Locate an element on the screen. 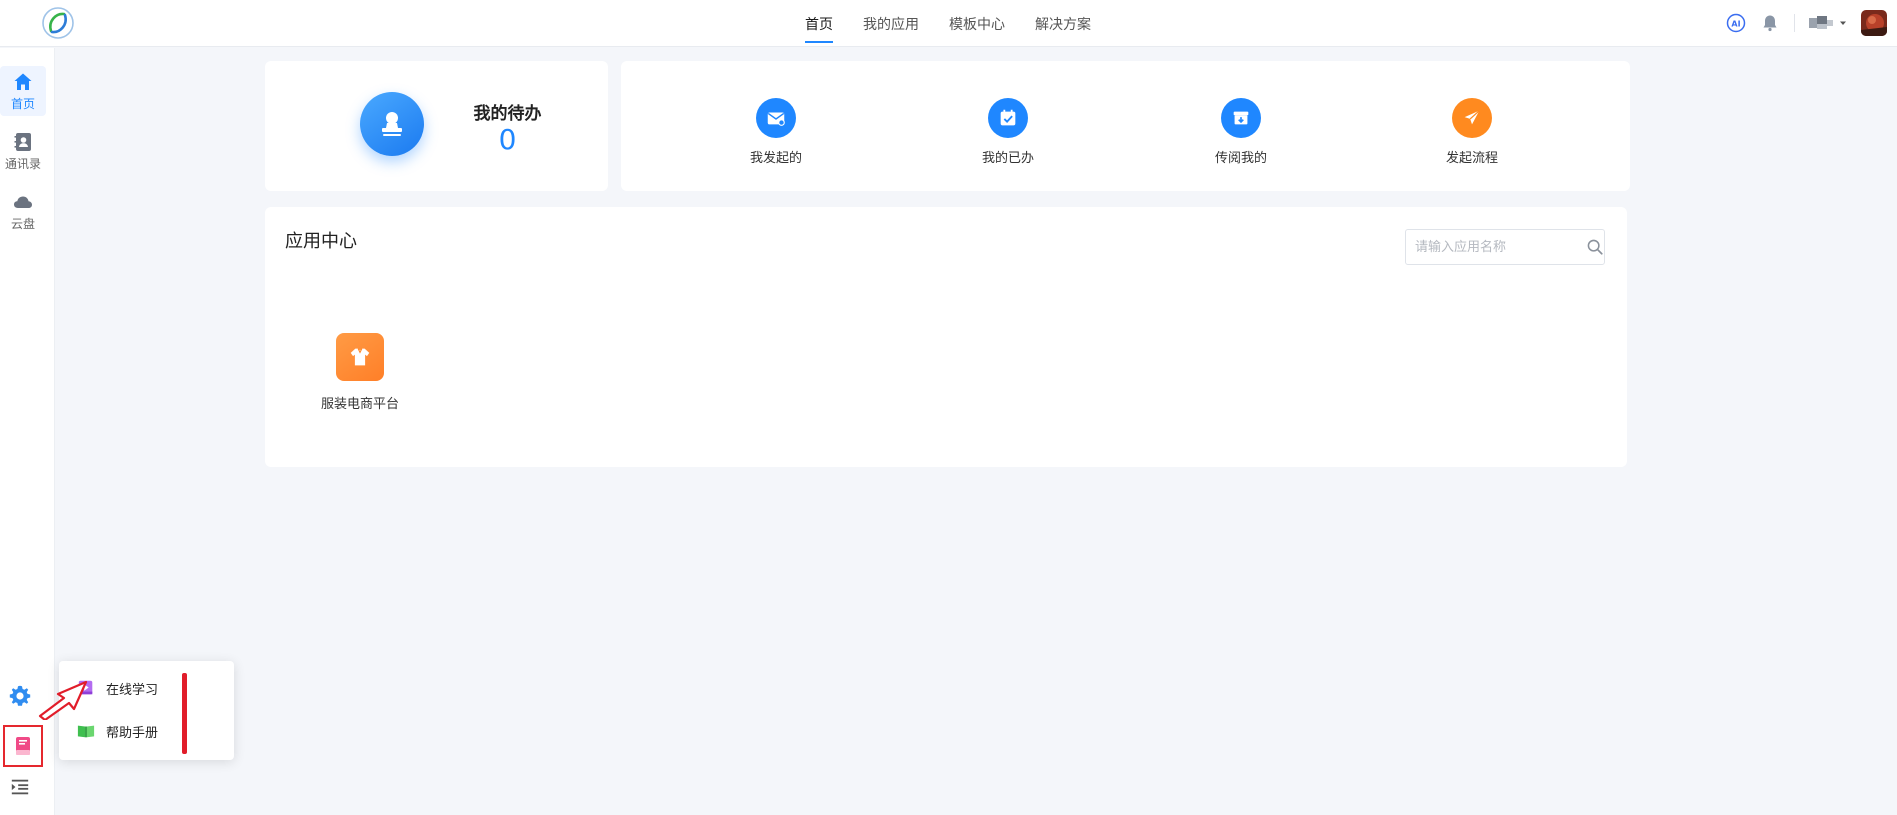 The image size is (1897, 815). help-book-button is located at coordinates (23, 746).